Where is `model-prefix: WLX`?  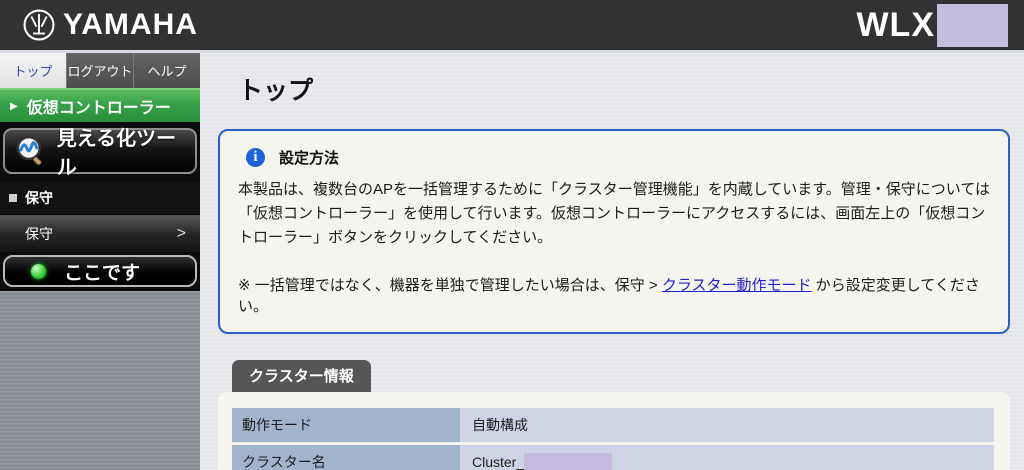
model-prefix: WLX is located at coordinates (895, 24).